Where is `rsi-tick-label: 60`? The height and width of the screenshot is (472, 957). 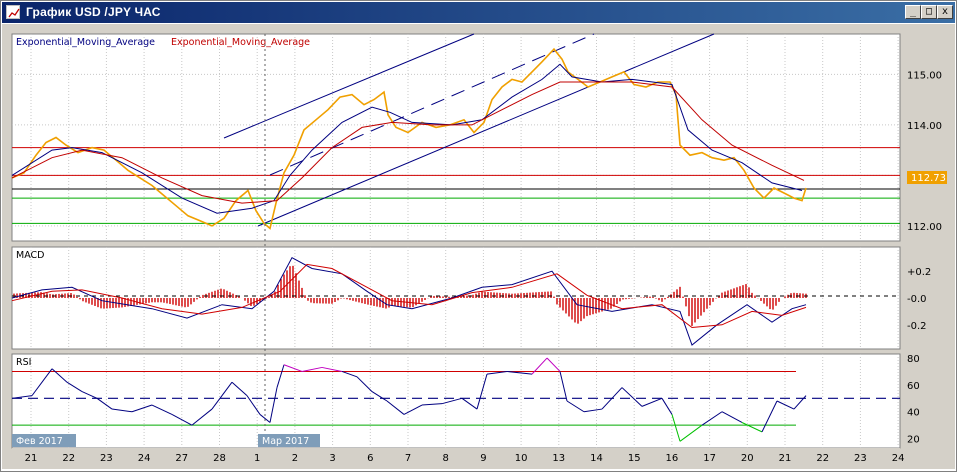
rsi-tick-label: 60 is located at coordinates (913, 386).